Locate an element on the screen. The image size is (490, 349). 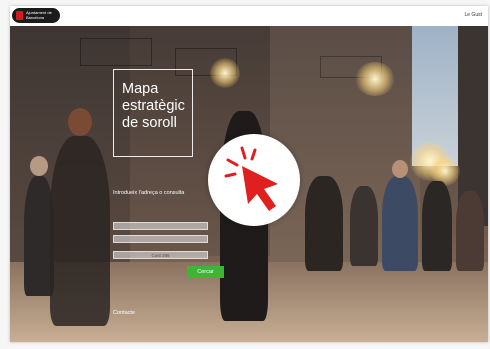
hero-title-line3: de soroll is located at coordinates (149, 123).